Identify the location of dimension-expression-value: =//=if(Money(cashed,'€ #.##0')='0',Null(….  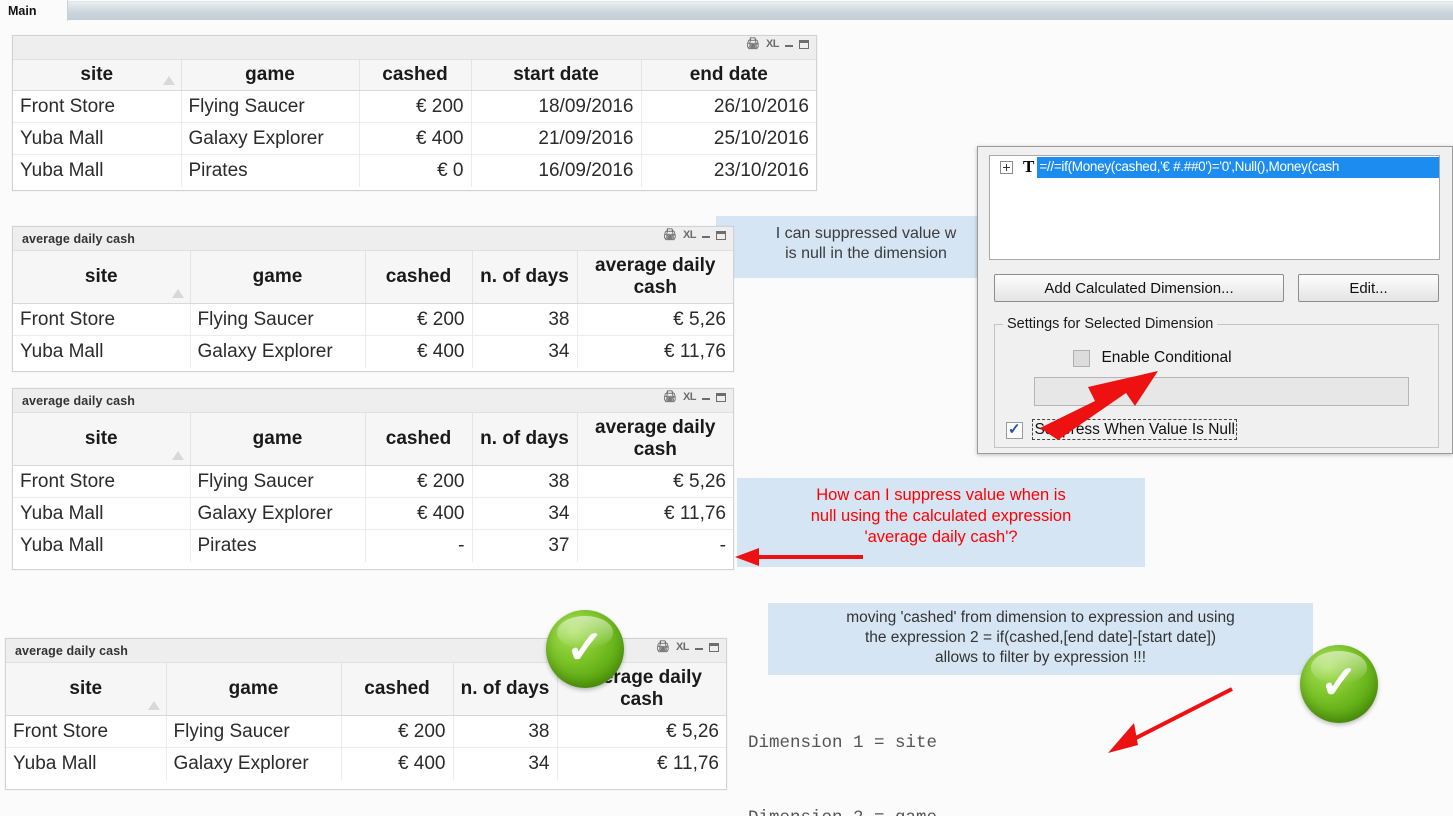
(1238, 167).